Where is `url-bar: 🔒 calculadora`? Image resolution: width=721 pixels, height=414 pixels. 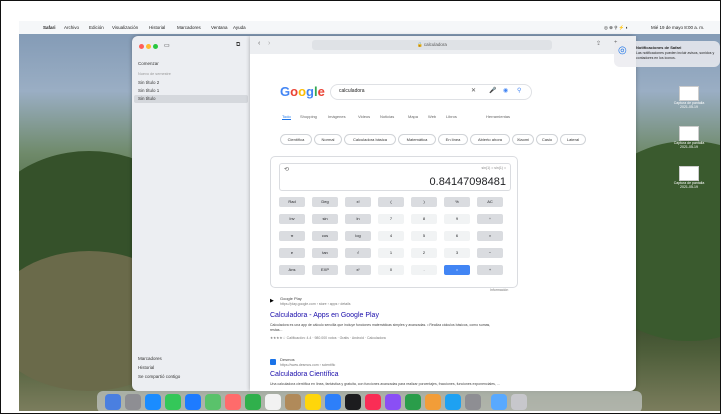 url-bar: 🔒 calculadora is located at coordinates (432, 45).